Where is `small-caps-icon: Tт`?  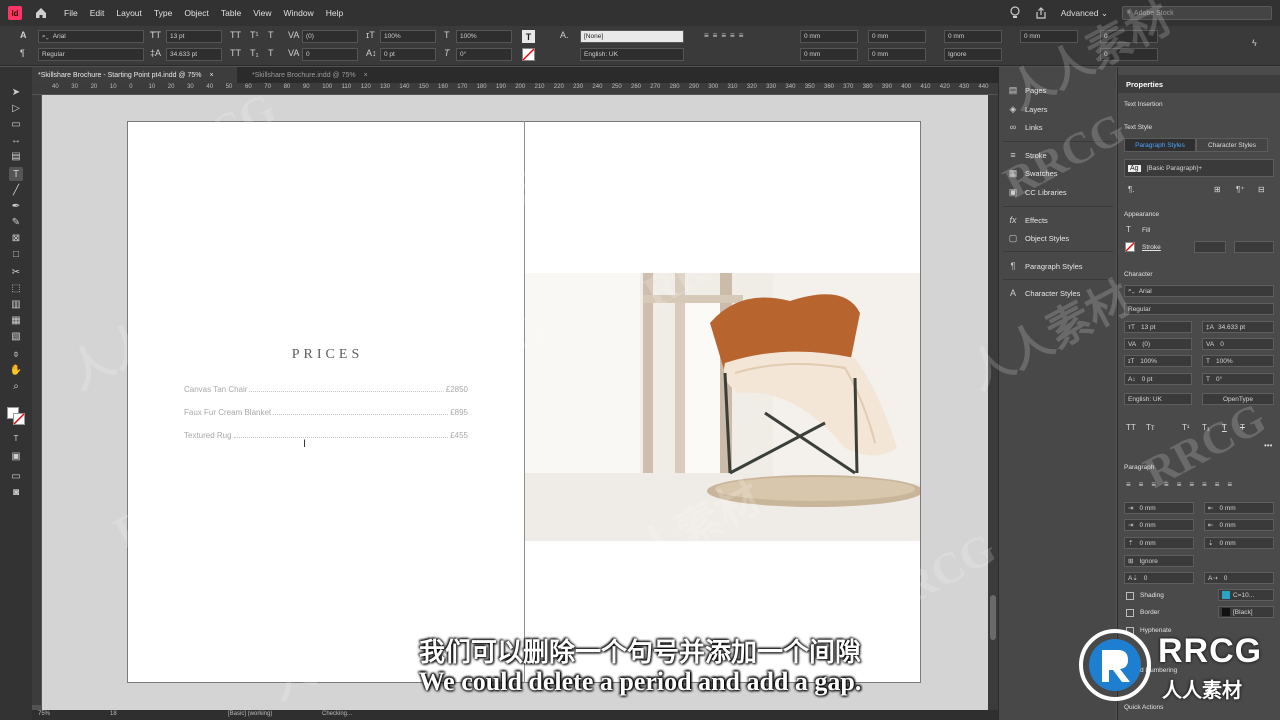 small-caps-icon: Tт is located at coordinates (1150, 427).